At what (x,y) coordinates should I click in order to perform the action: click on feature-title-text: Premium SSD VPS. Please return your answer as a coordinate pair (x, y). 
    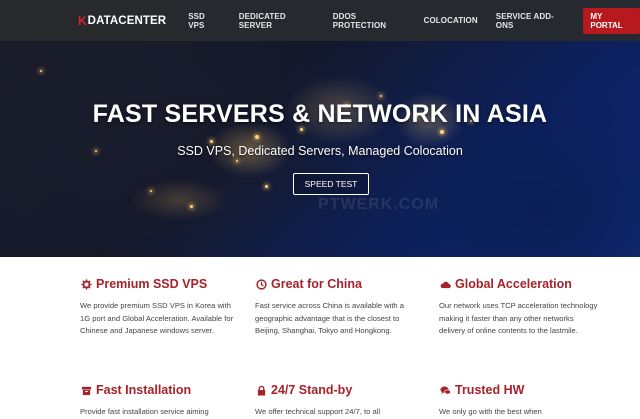
    Looking at the image, I should click on (152, 284).